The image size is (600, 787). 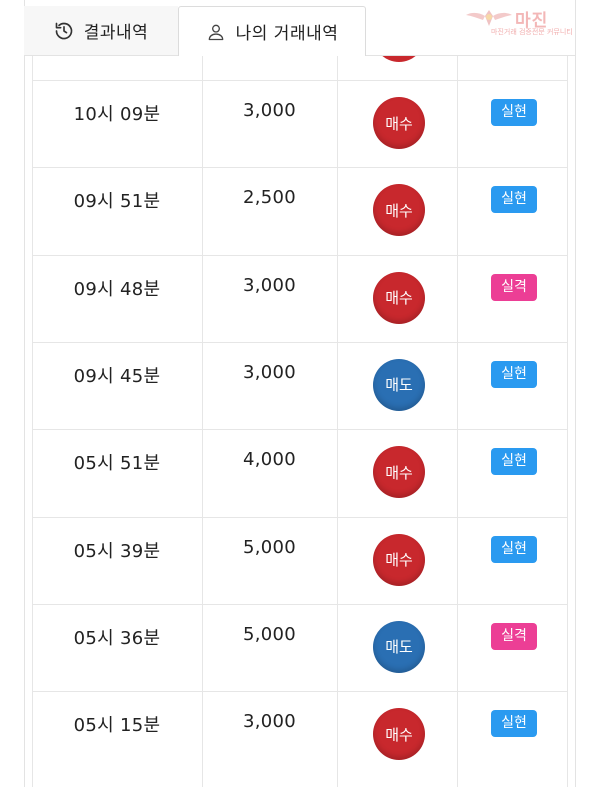 What do you see at coordinates (300, 123) in the screenshot?
I see `table-row: 10시 09분 3,000 매수 실현` at bounding box center [300, 123].